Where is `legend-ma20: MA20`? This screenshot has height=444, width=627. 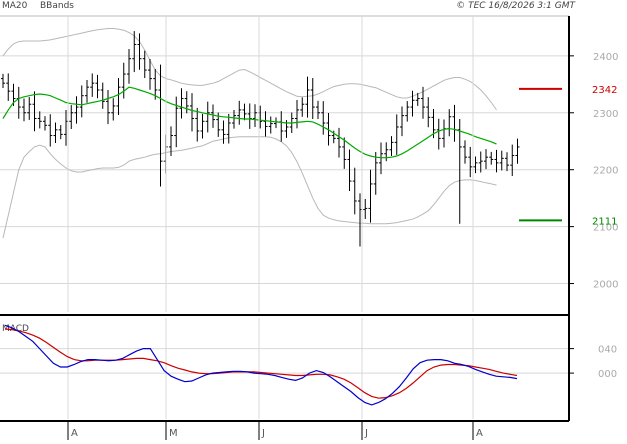 legend-ma20: MA20 is located at coordinates (15, 6).